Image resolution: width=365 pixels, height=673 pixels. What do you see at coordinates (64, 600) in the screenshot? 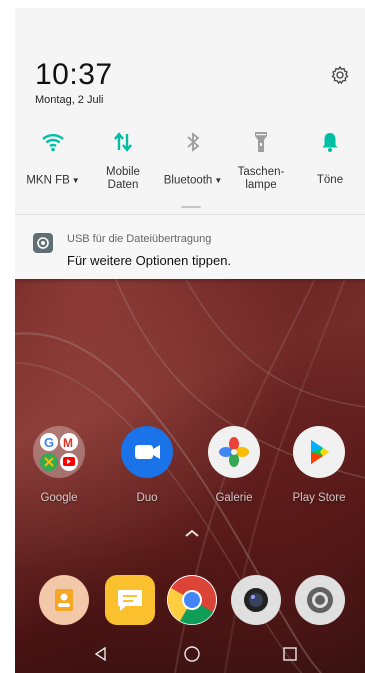
I see `contacts-icon` at bounding box center [64, 600].